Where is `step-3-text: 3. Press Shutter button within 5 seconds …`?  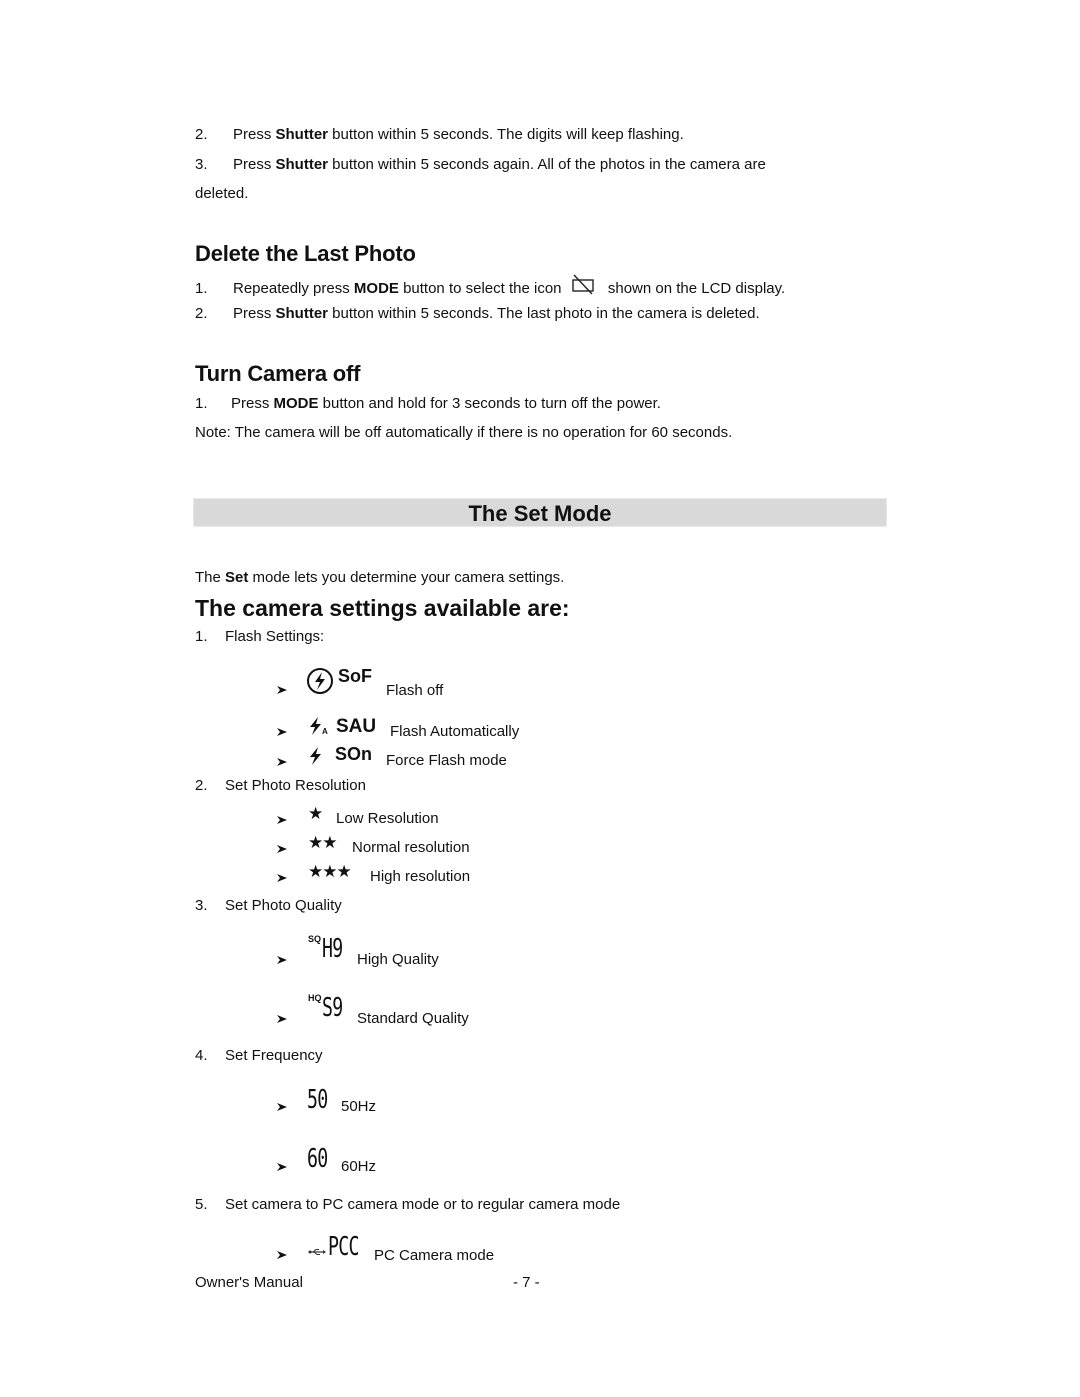 step-3-text: 3. Press Shutter button within 5 seconds … is located at coordinates (480, 164).